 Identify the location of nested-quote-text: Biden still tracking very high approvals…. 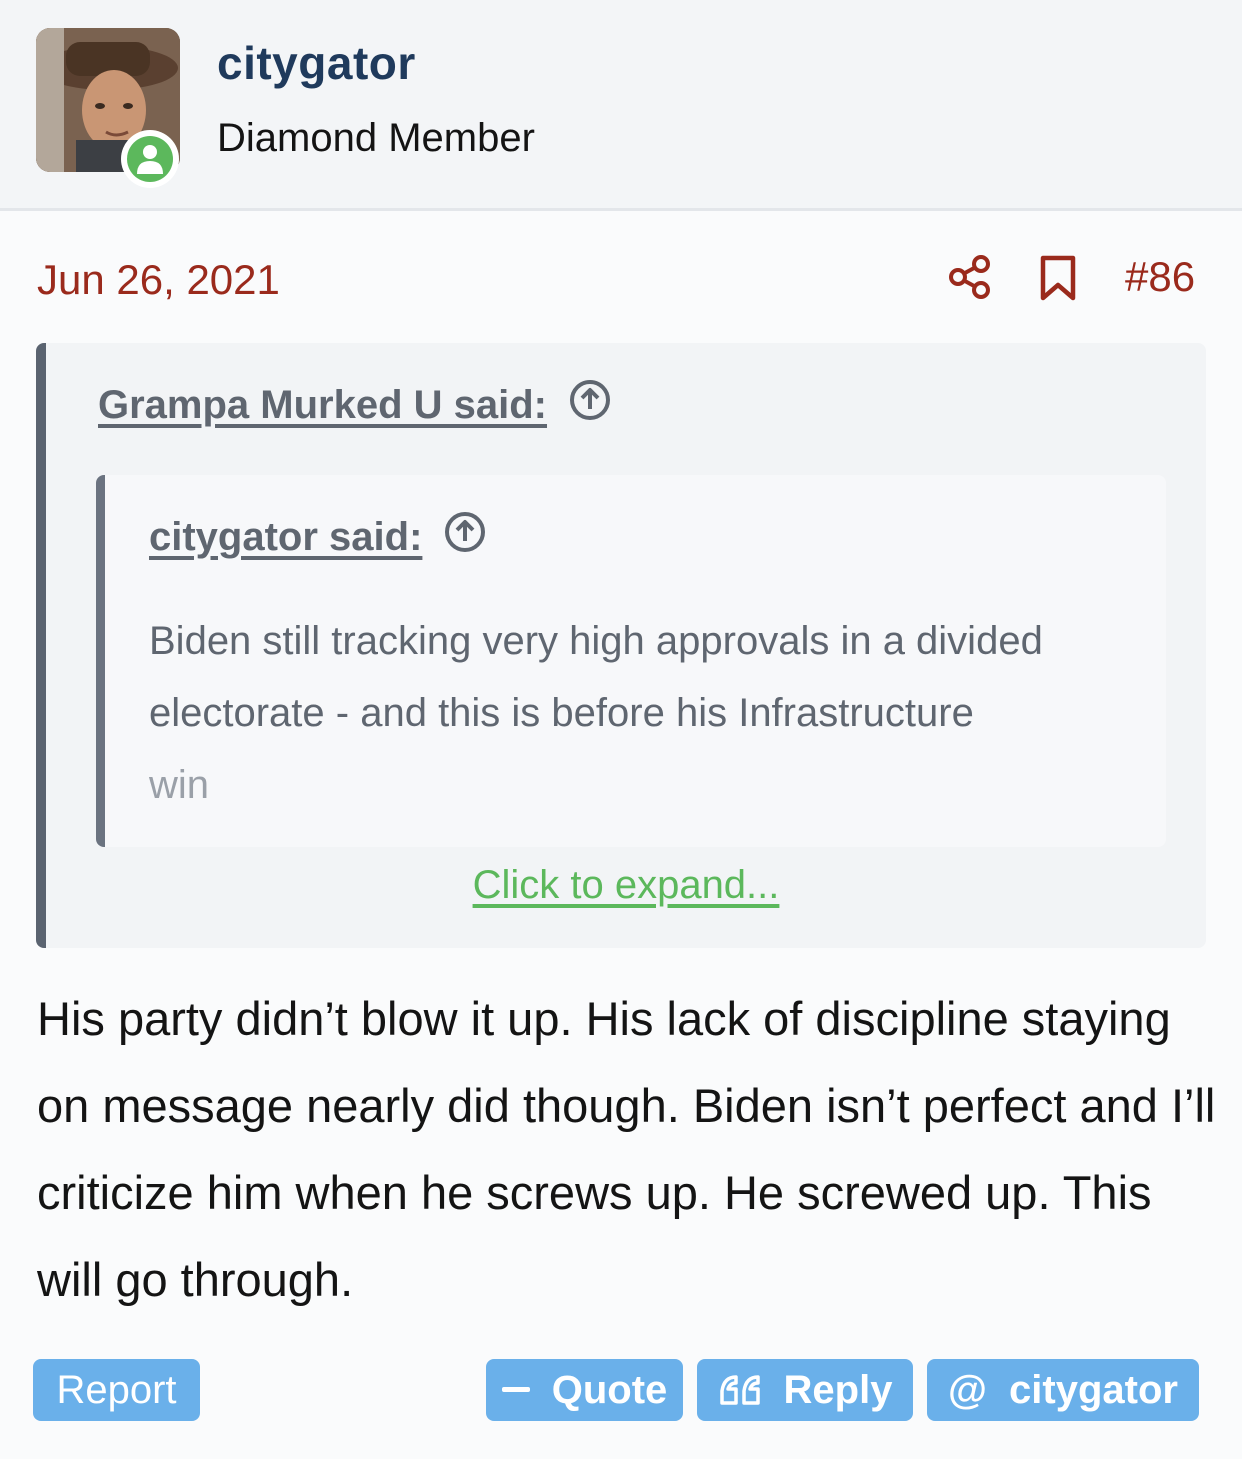
(649, 713).